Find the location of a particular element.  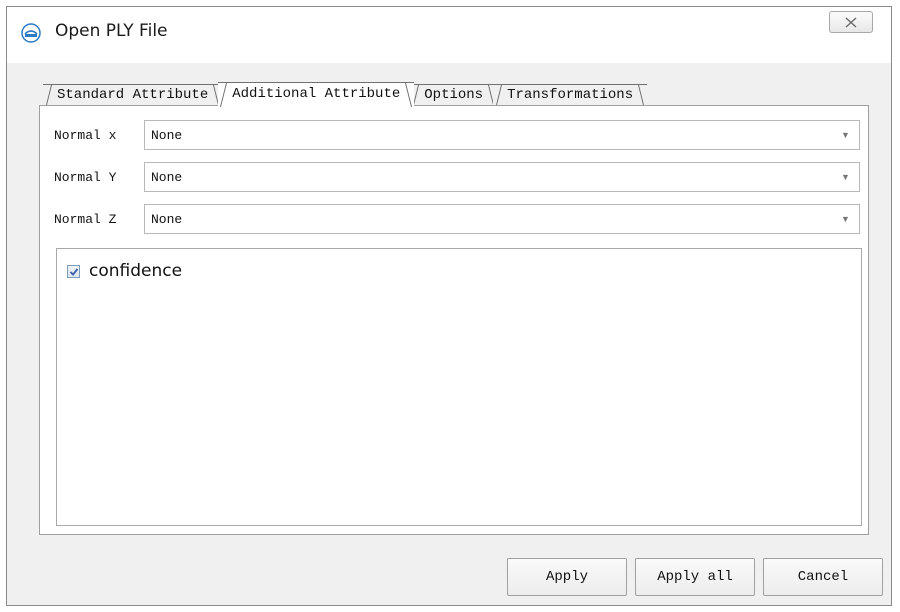

normal-x-value: None is located at coordinates (167, 135).